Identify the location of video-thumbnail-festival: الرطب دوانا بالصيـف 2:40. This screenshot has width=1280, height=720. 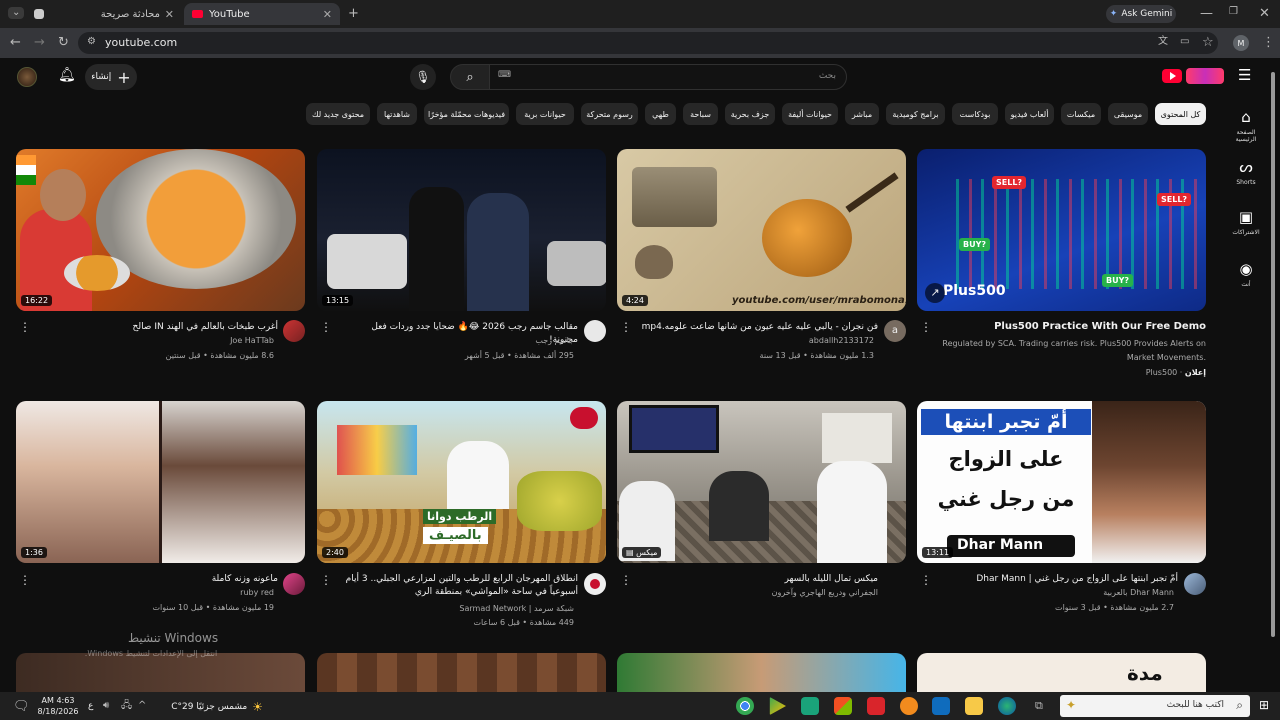
(461, 482).